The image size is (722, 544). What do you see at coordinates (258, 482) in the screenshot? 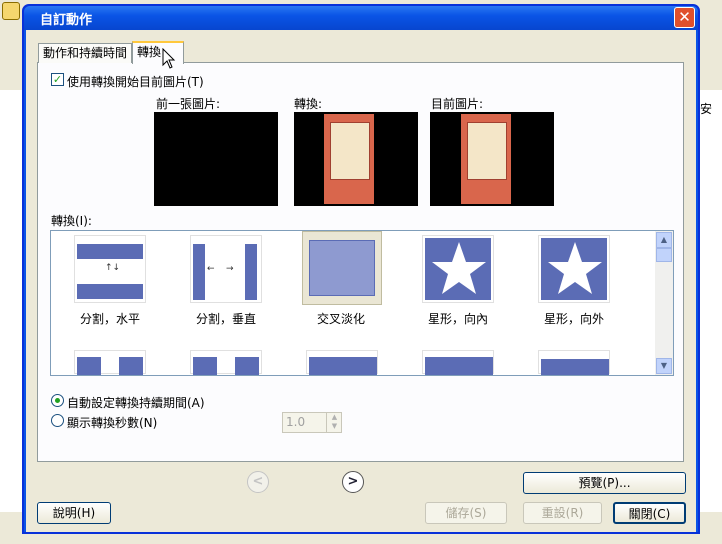
I see `previous-arrow-icon: <` at bounding box center [258, 482].